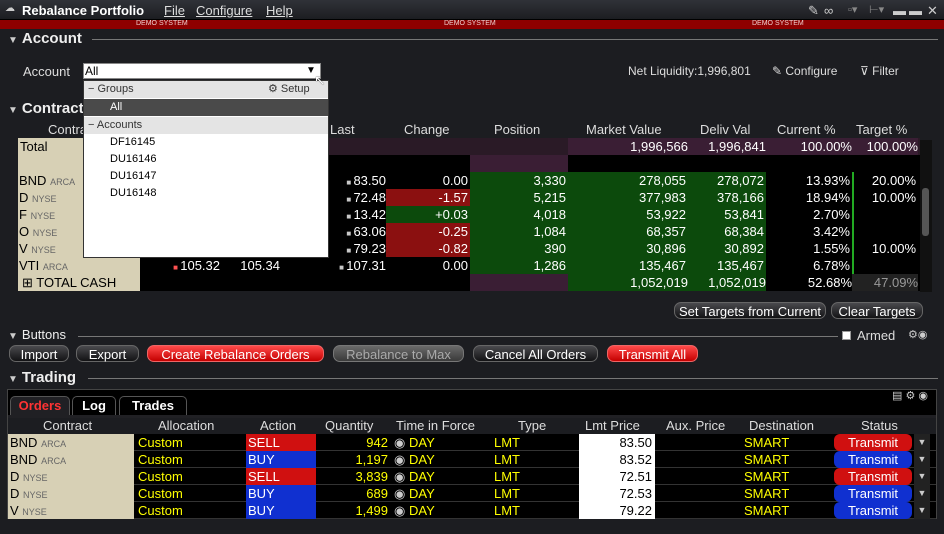  What do you see at coordinates (353, 459) in the screenshot?
I see `quantity-cell: 1,197` at bounding box center [353, 459].